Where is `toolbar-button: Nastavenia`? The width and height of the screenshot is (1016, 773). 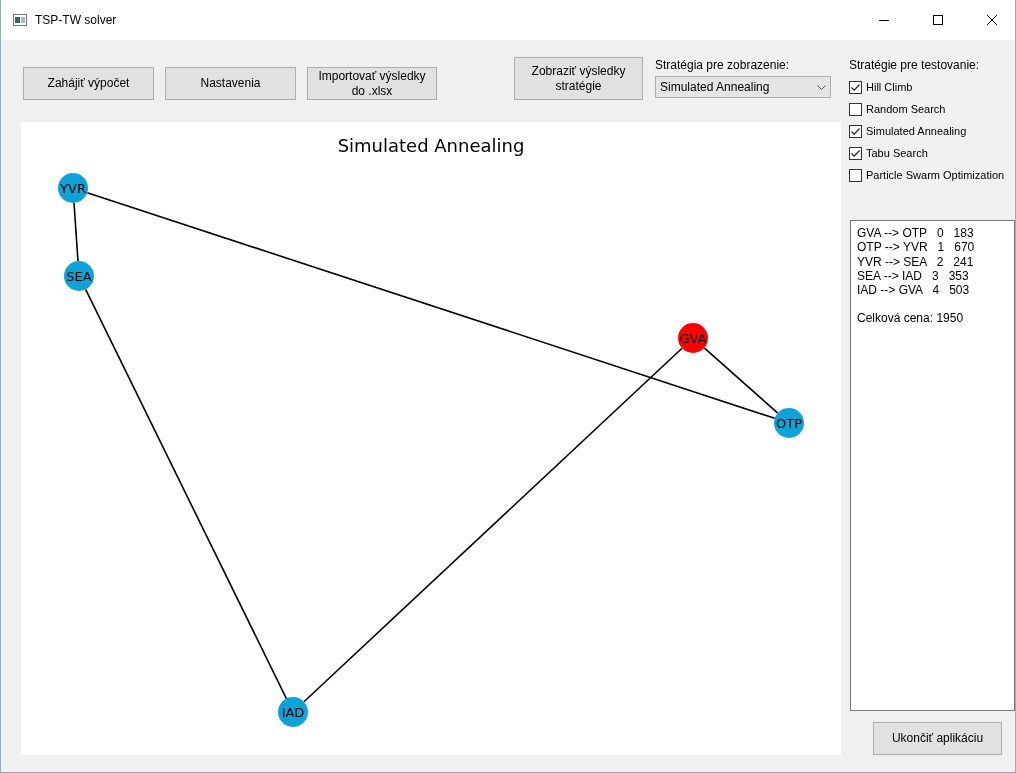 toolbar-button: Nastavenia is located at coordinates (230, 83).